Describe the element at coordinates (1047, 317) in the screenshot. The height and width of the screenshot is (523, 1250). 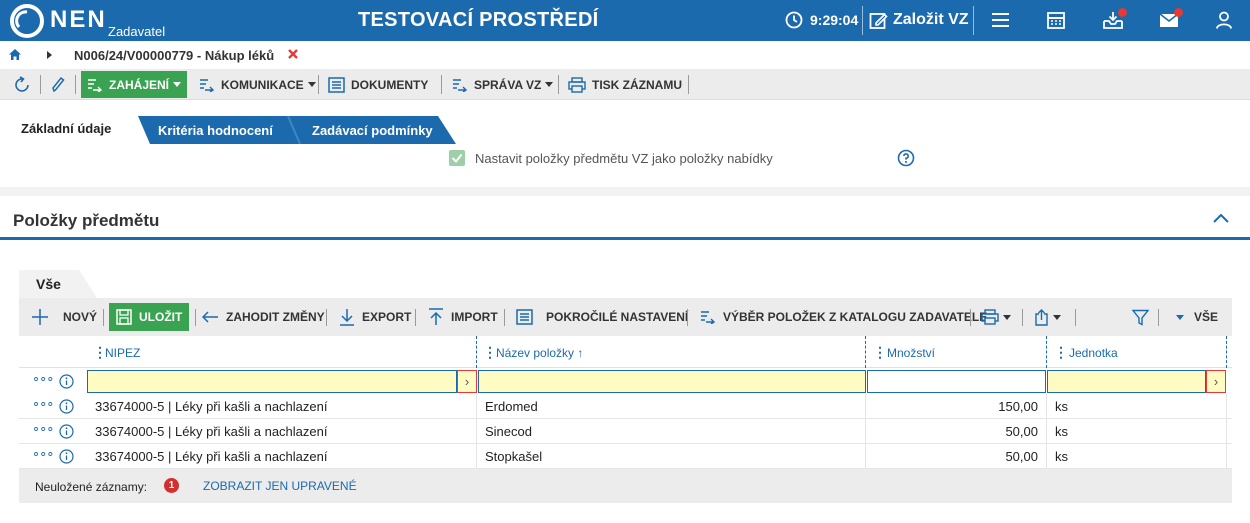
I see `share-menu-button` at that location.